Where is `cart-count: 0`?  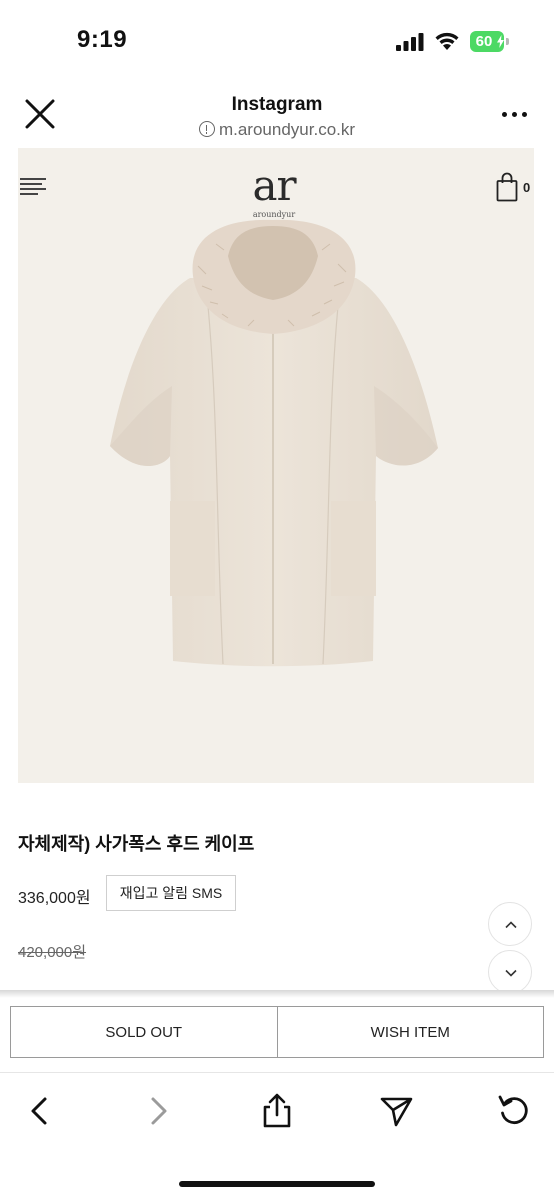
cart-count: 0 is located at coordinates (527, 187).